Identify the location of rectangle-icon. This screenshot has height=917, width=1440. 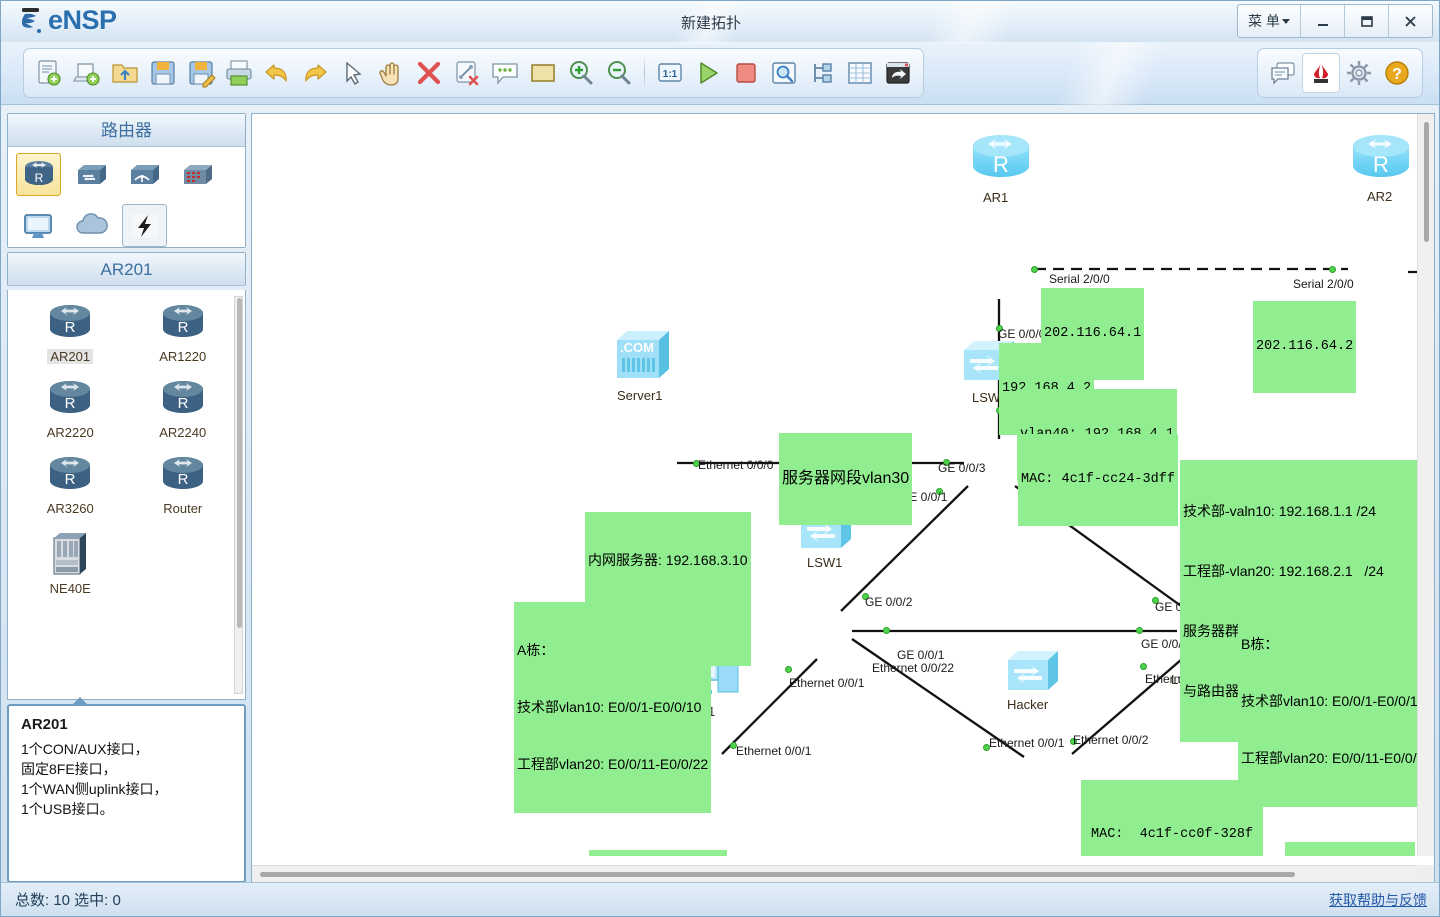
(543, 73).